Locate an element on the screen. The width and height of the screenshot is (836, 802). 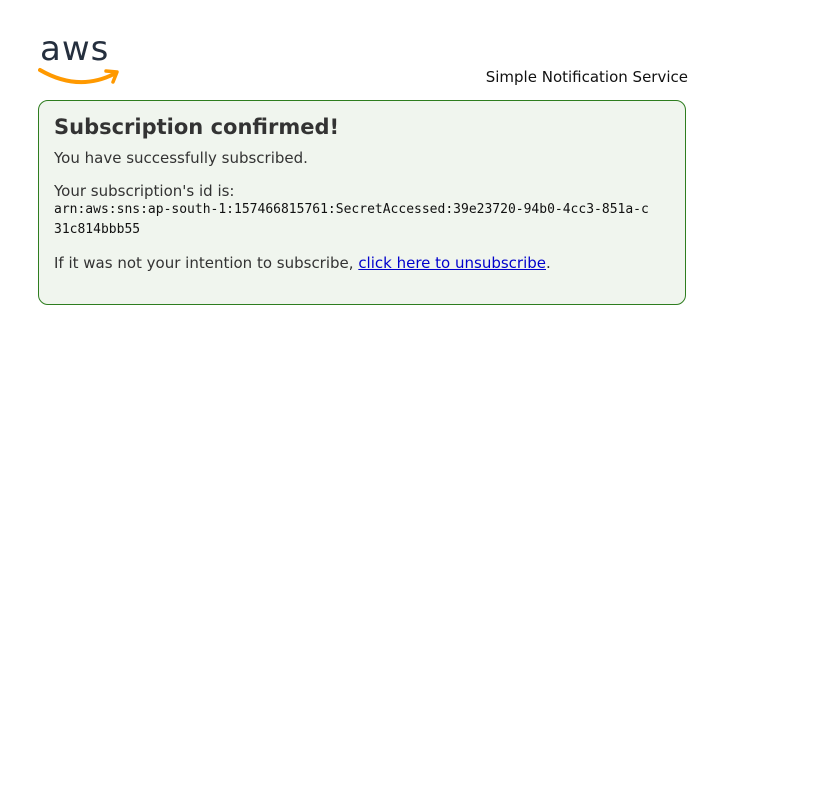
aws-logo: aws is located at coordinates (81, 57).